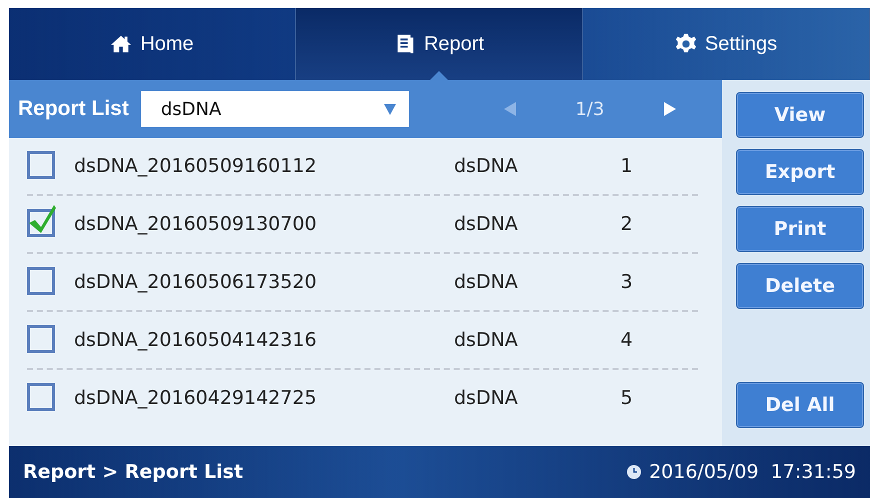 This screenshot has height=498, width=870. I want to click on checkbox, so click(42, 221).